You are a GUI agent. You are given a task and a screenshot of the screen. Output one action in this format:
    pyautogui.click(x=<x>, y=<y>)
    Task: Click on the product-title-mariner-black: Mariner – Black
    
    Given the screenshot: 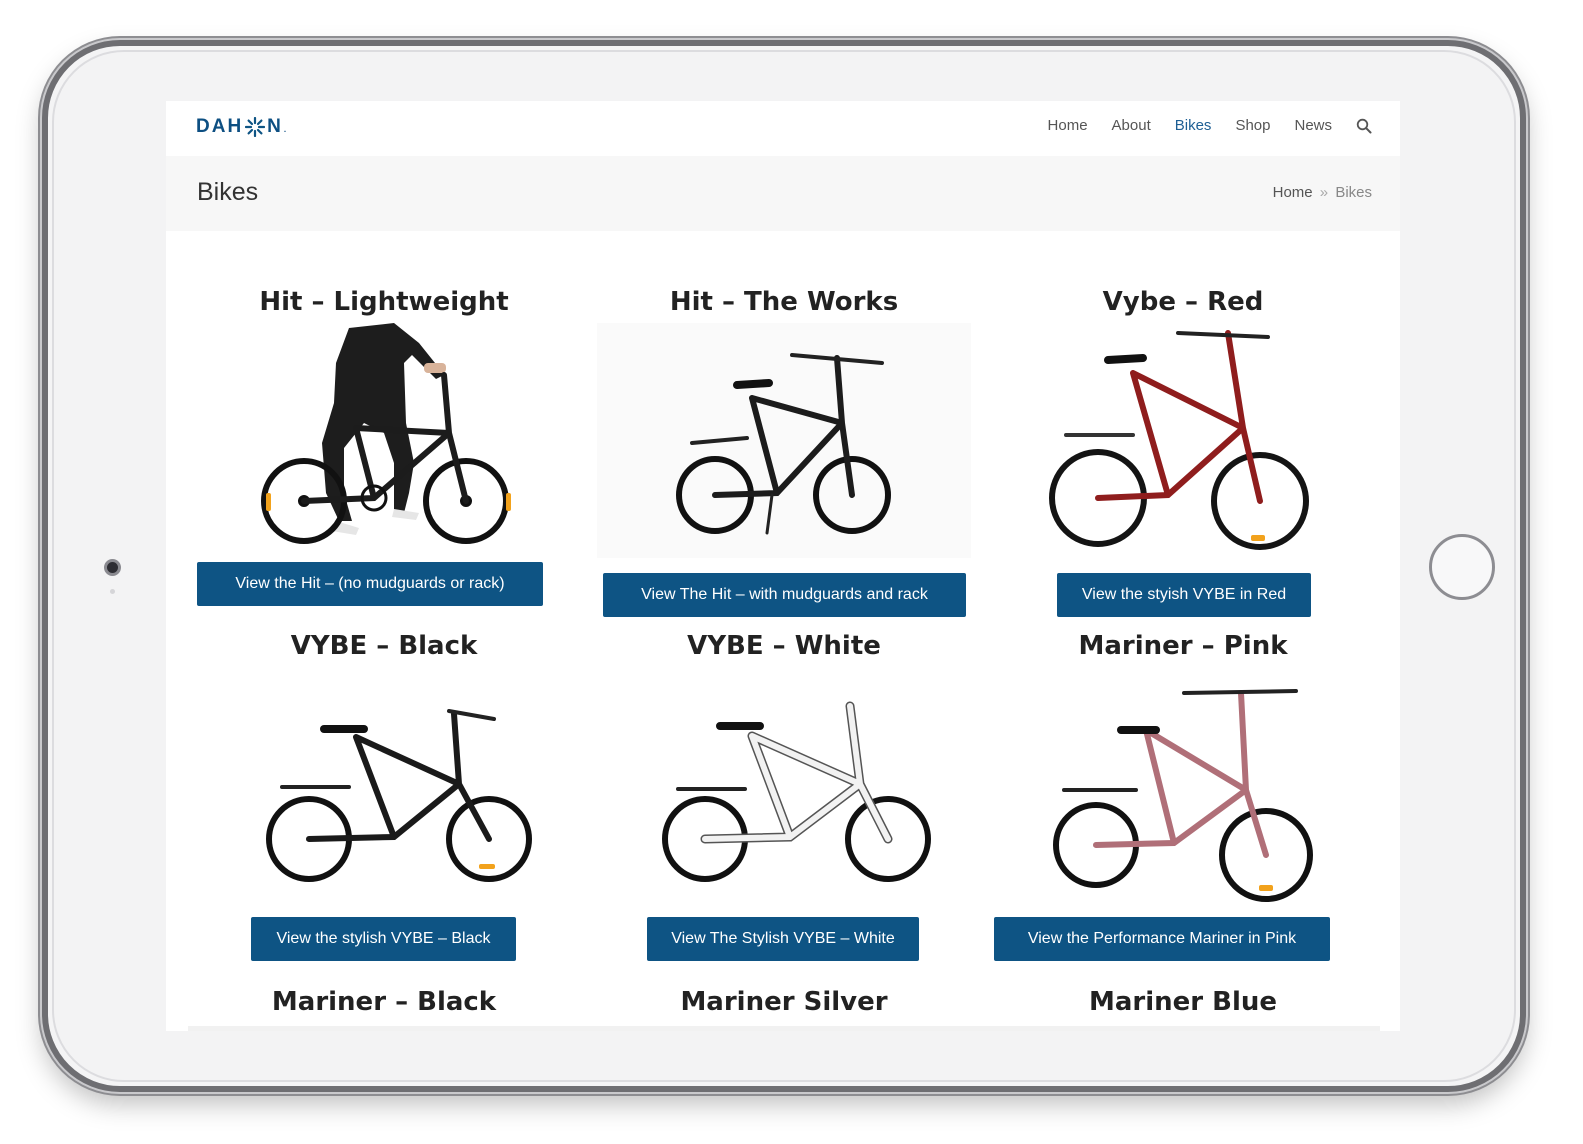 What is the action you would take?
    pyautogui.click(x=384, y=1002)
    